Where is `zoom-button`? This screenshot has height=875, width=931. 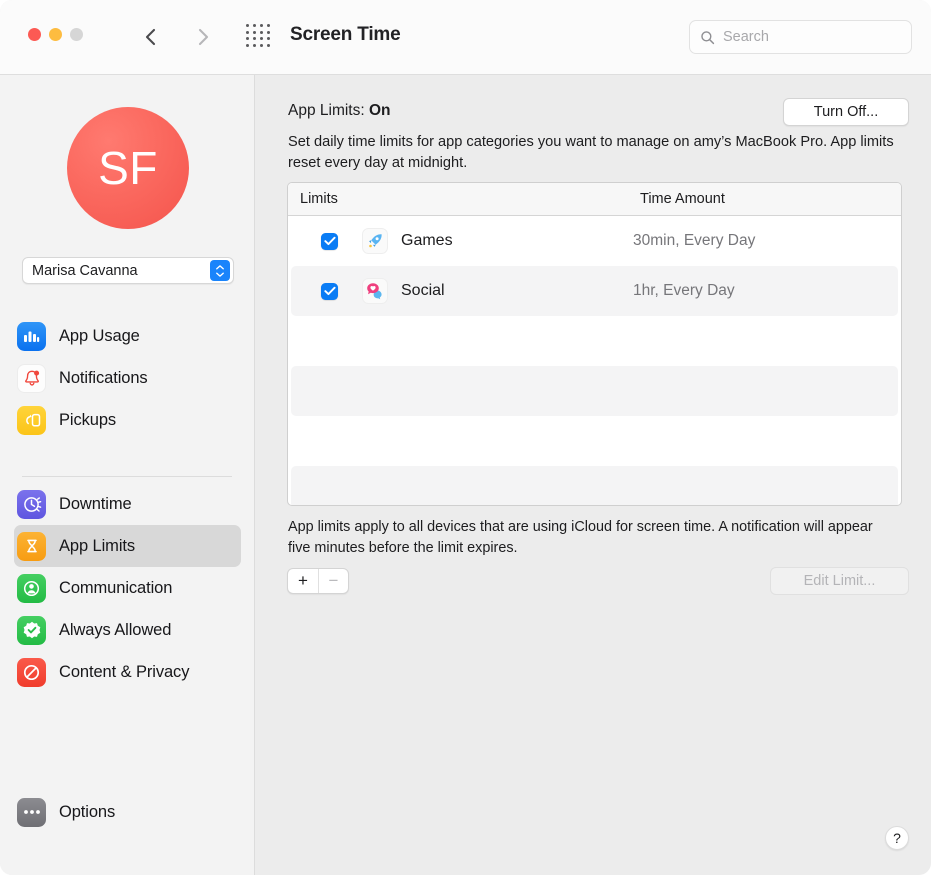 zoom-button is located at coordinates (76, 34).